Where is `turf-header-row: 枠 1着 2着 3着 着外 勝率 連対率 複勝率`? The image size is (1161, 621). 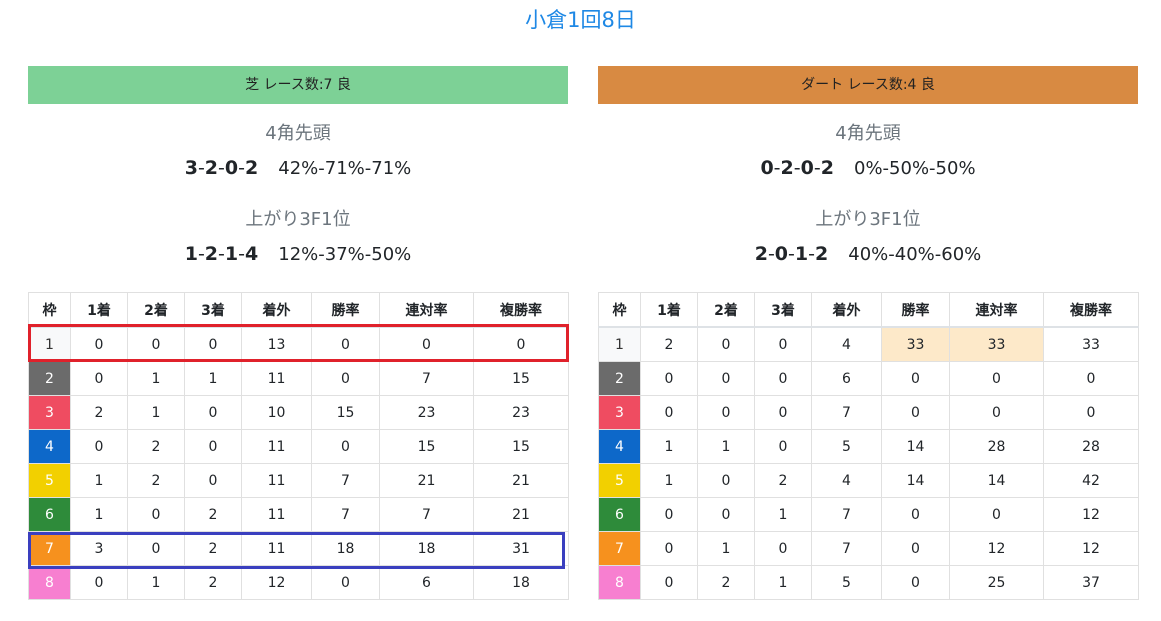 turf-header-row: 枠 1着 2着 3着 着外 勝率 連対率 複勝率 is located at coordinates (298, 310).